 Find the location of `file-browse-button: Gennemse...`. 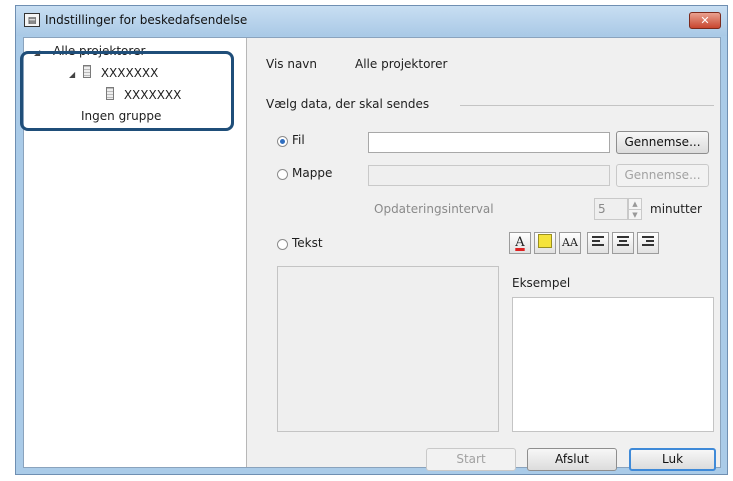

file-browse-button: Gennemse... is located at coordinates (662, 142).